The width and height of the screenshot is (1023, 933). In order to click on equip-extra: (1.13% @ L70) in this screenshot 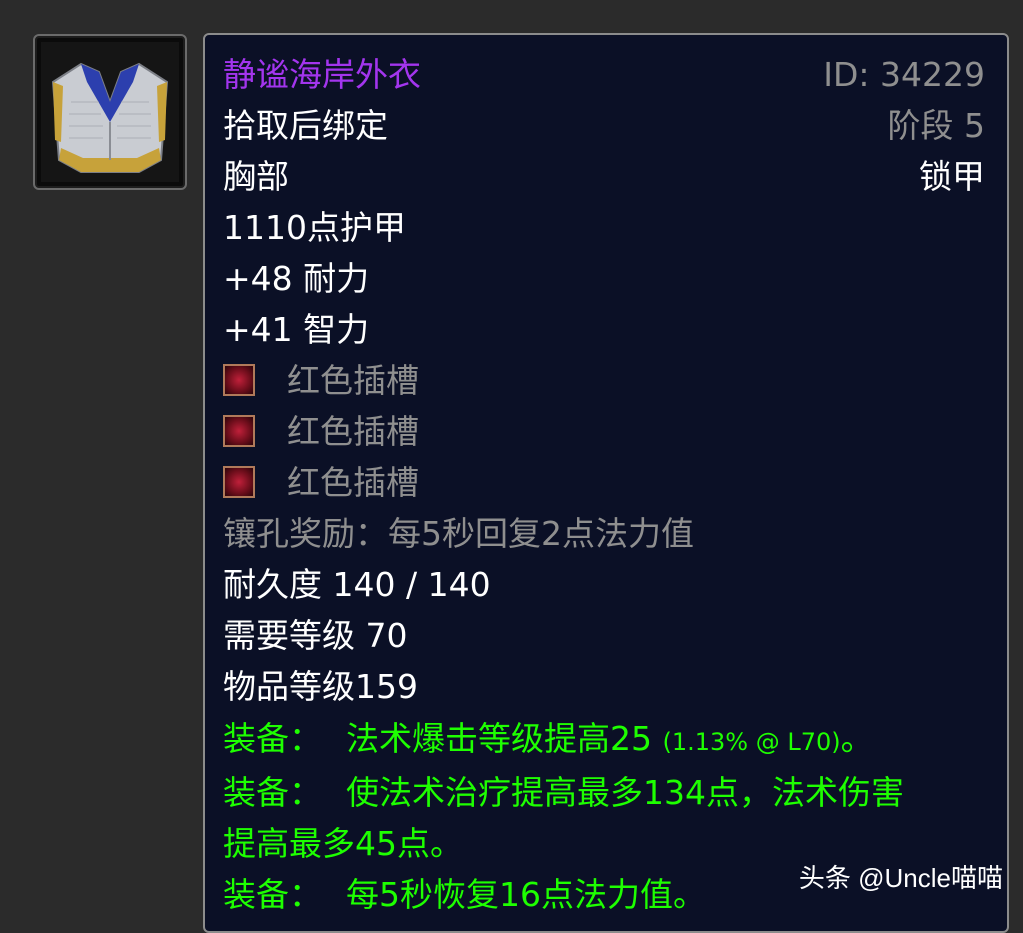, I will do `click(752, 742)`.